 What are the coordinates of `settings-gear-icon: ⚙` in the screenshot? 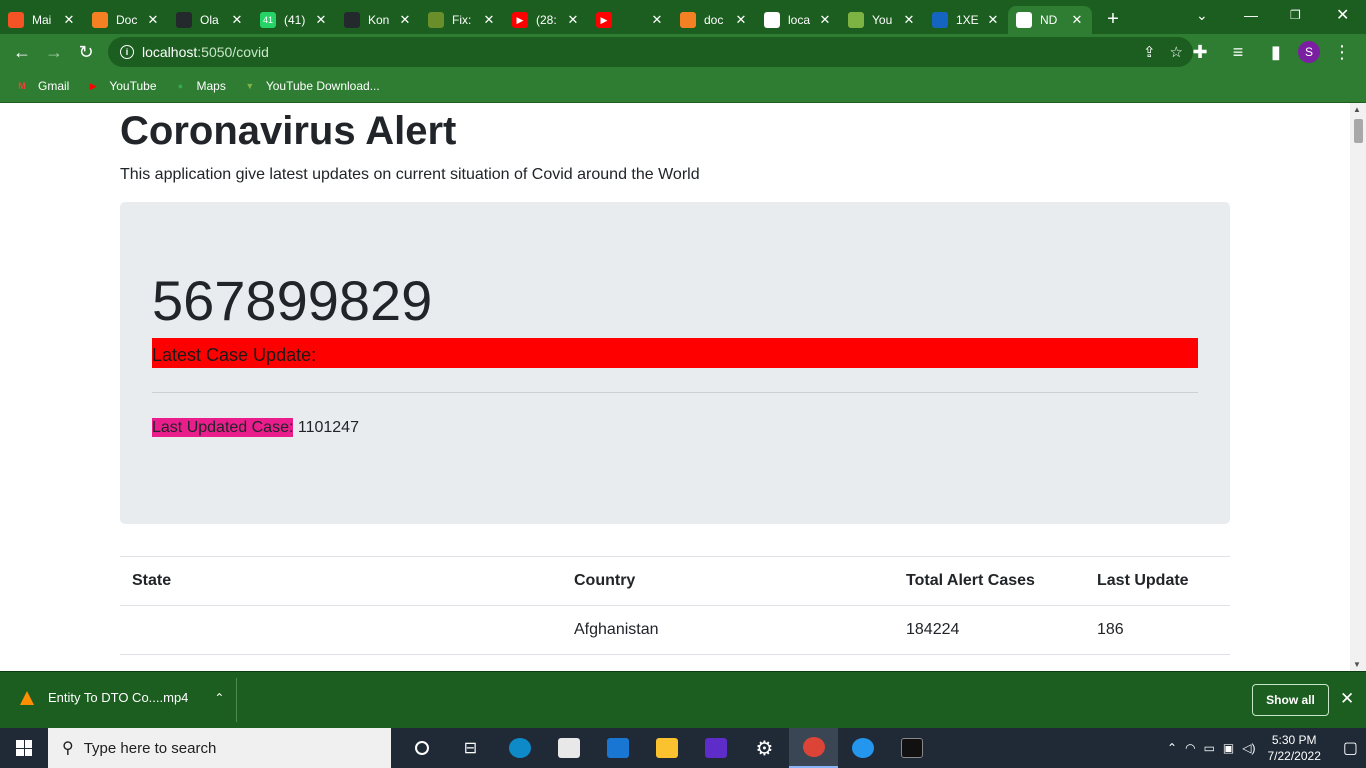 It's located at (764, 748).